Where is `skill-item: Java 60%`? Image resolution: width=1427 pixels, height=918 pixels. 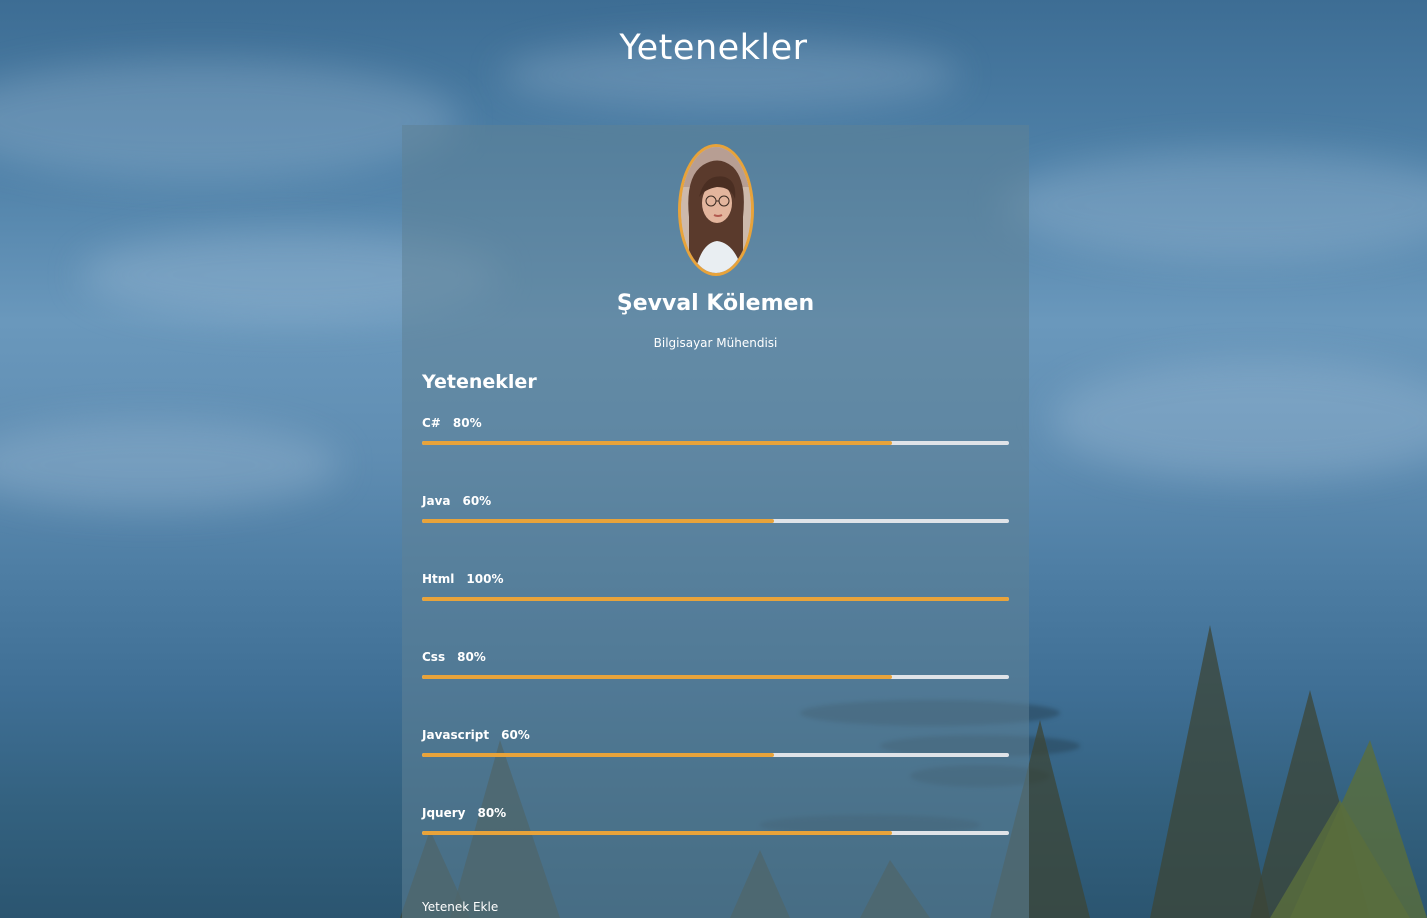 skill-item: Java 60% is located at coordinates (715, 514).